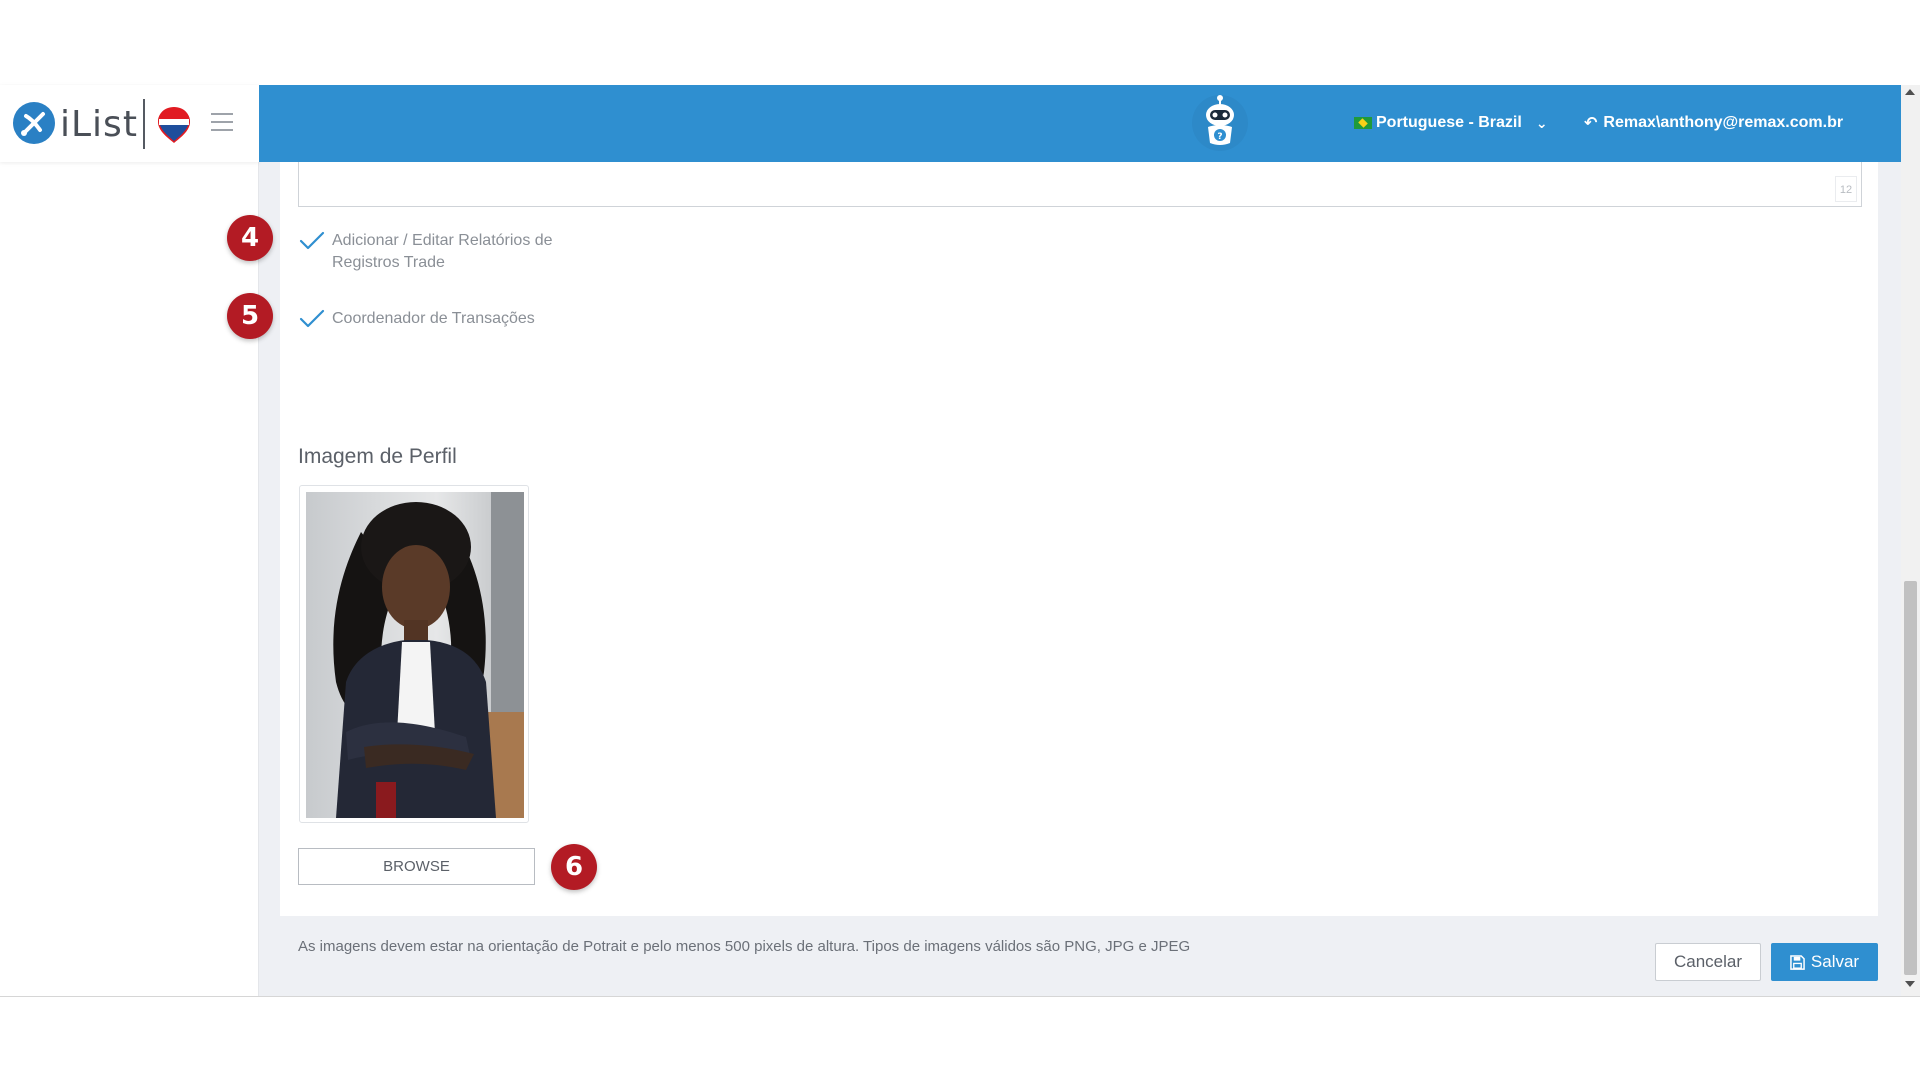 The image size is (1920, 1080). Describe the element at coordinates (416, 866) in the screenshot. I see `browse-button: BROWSE` at that location.